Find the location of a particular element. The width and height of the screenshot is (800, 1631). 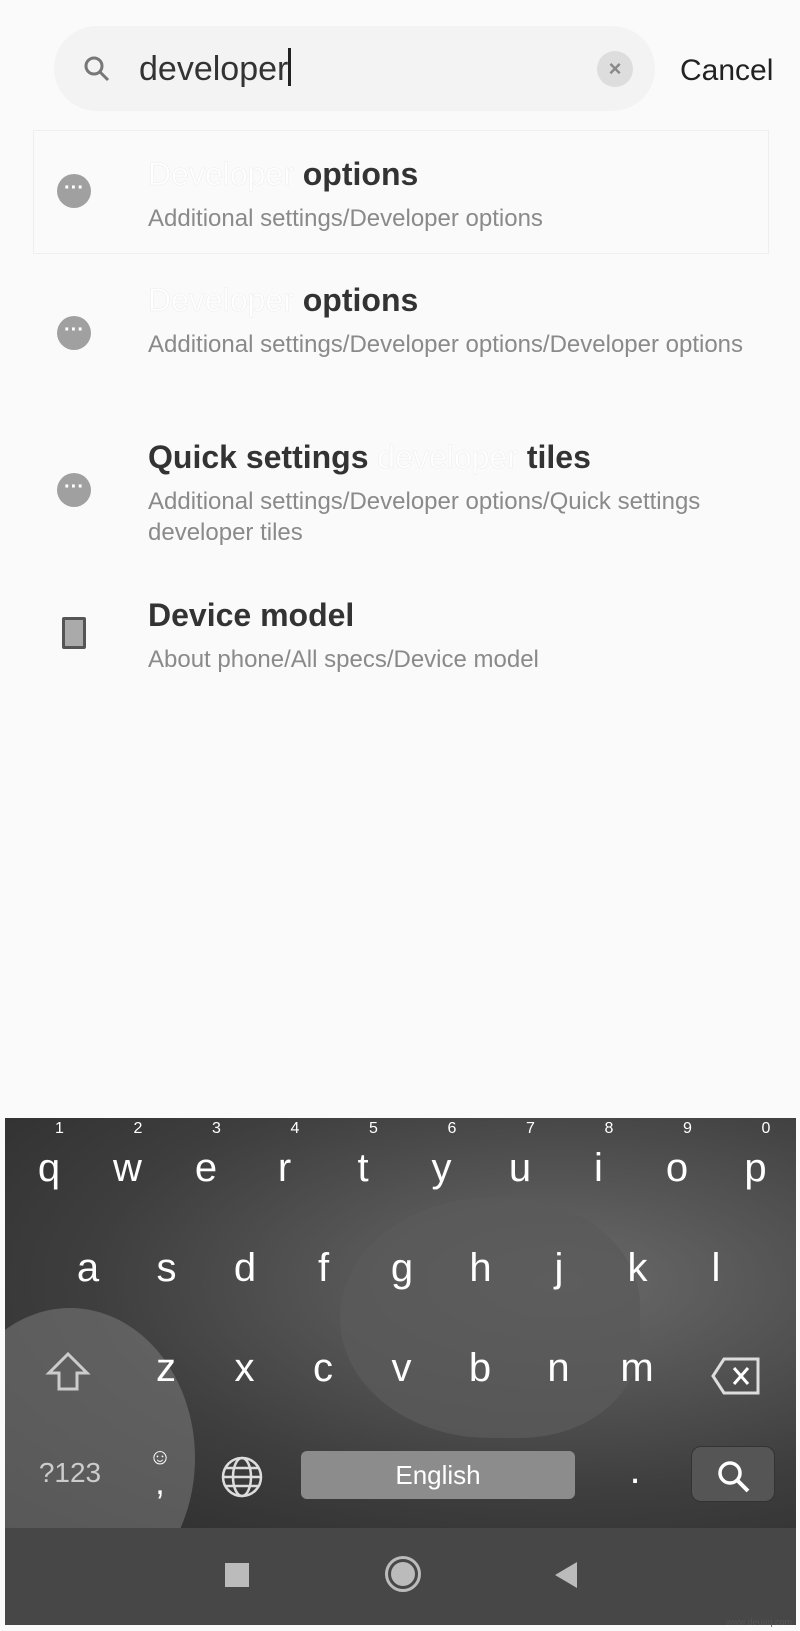

backspace-icon is located at coordinates (736, 1376).